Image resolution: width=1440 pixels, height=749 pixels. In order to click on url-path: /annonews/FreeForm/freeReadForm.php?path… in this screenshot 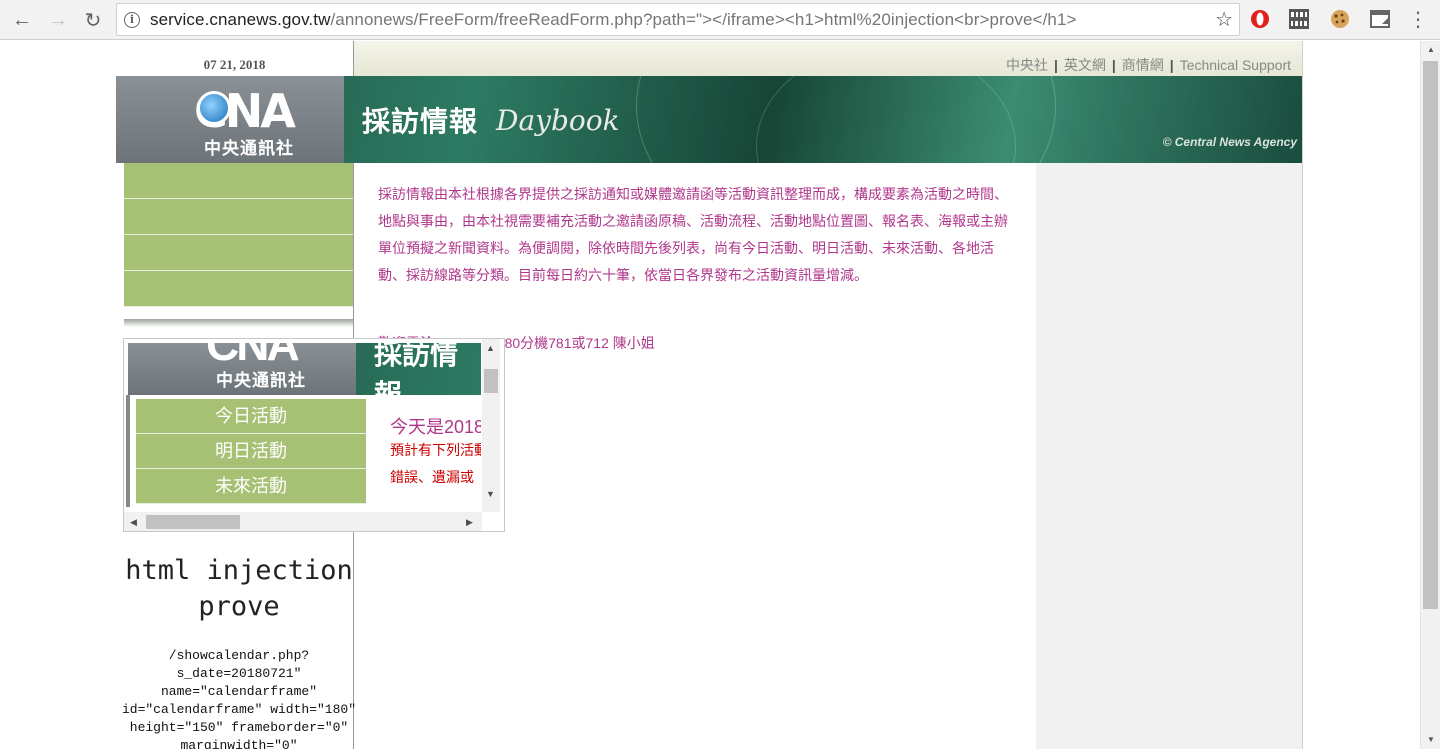, I will do `click(703, 19)`.